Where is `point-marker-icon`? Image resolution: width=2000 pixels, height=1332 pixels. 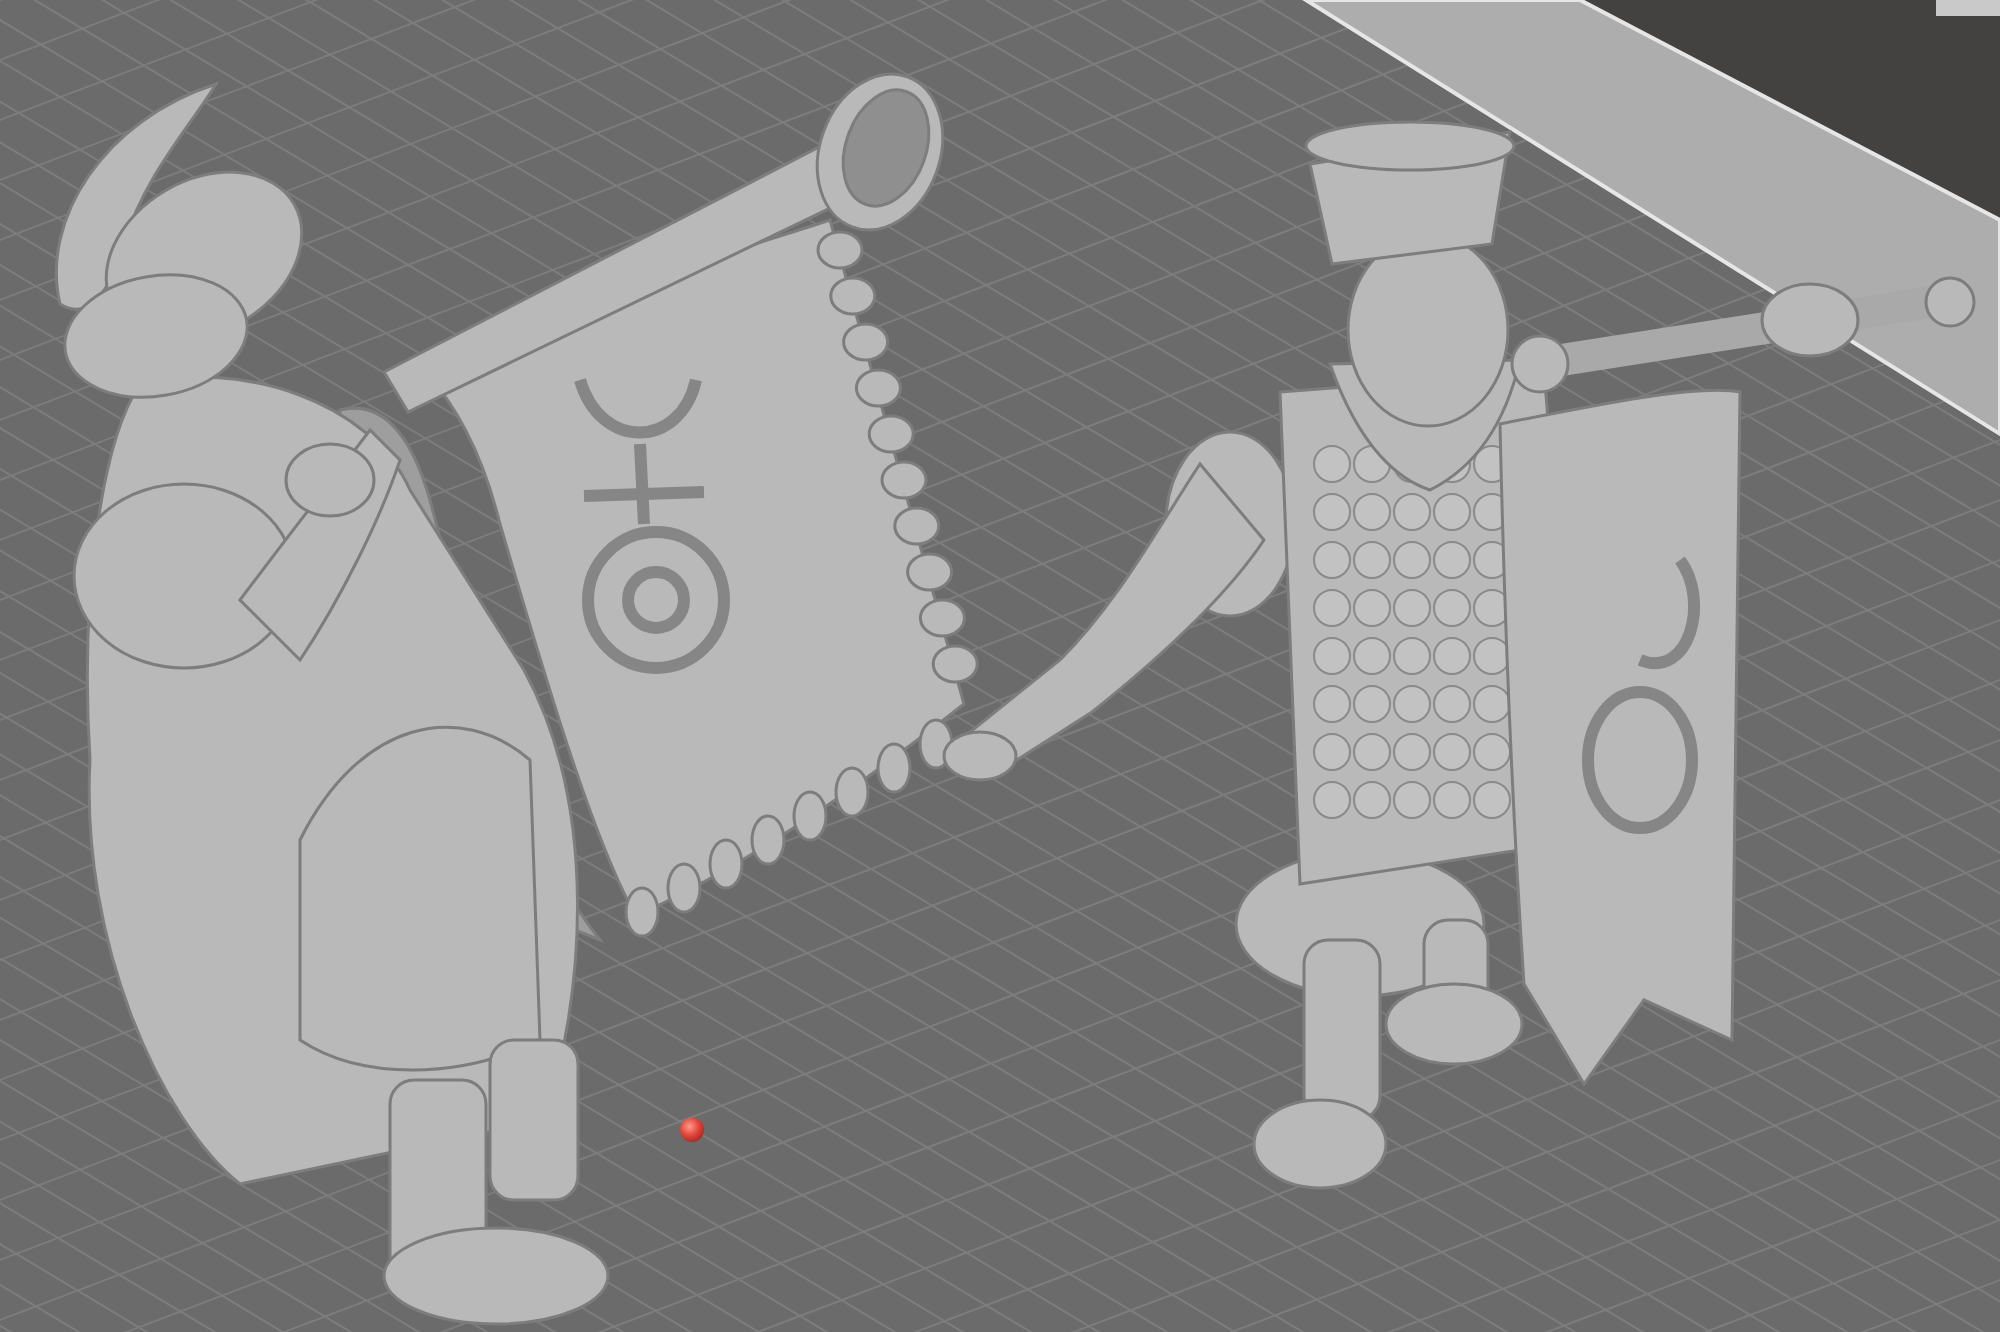 point-marker-icon is located at coordinates (692, 1130).